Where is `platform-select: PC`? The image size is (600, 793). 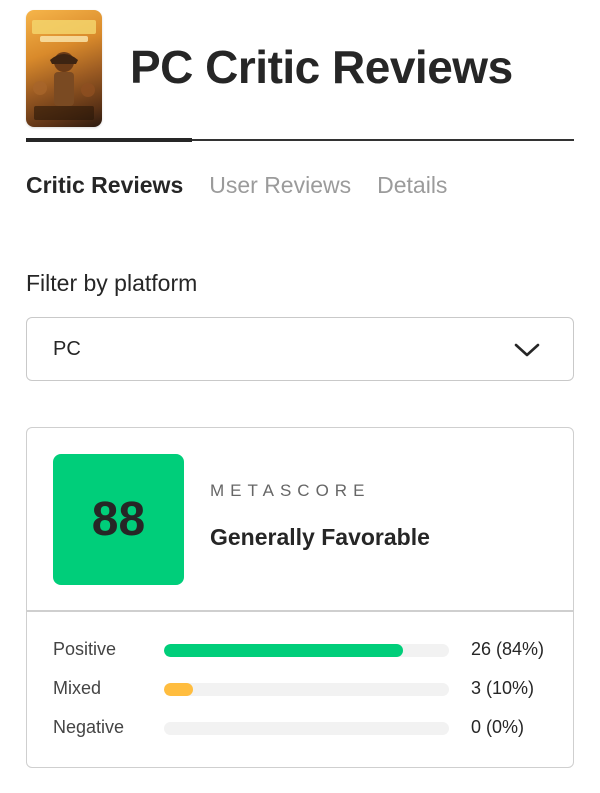 platform-select: PC is located at coordinates (300, 349).